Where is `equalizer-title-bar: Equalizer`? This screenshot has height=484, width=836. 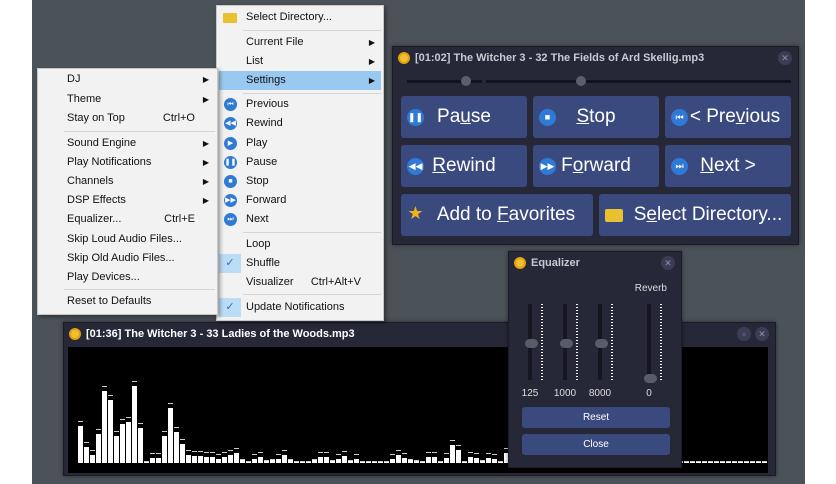 equalizer-title-bar: Equalizer is located at coordinates (595, 263).